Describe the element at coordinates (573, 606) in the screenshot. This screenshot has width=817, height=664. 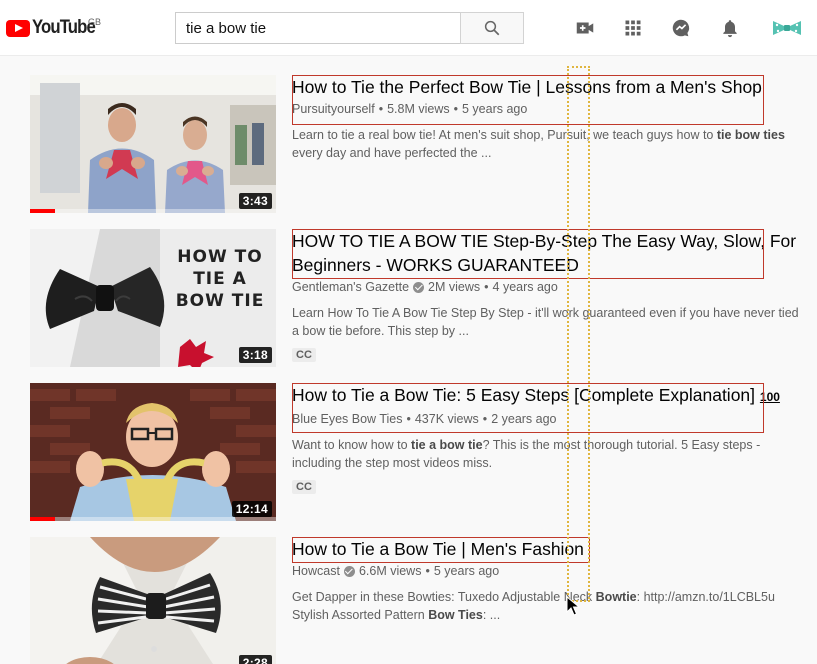
I see `mouse-cursor-icon` at that location.